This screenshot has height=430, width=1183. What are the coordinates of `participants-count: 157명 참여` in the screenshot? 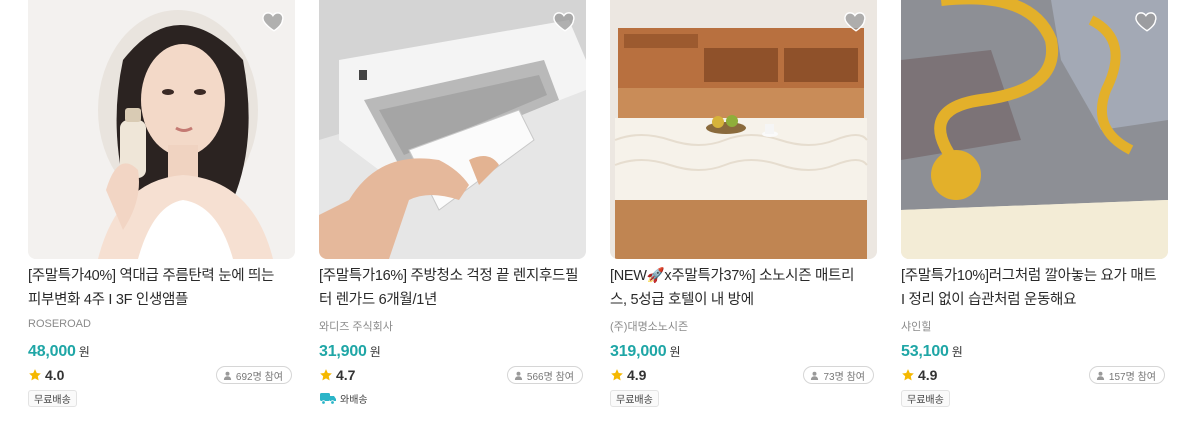 It's located at (1132, 377).